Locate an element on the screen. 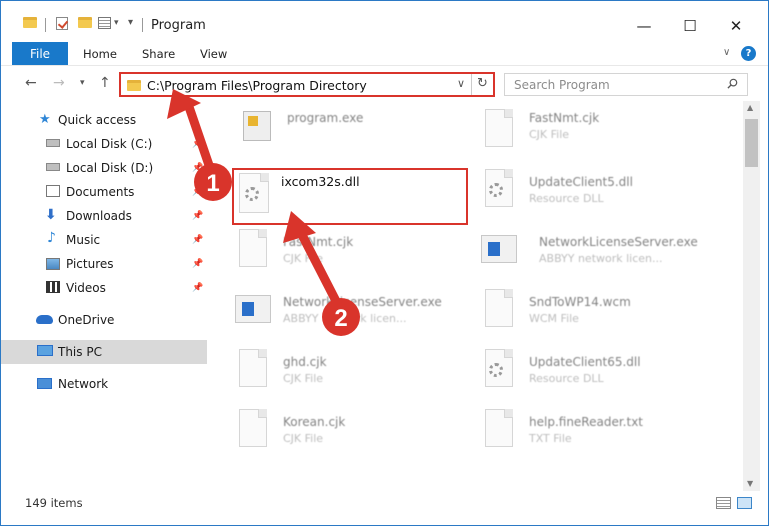 The height and width of the screenshot is (526, 769). forward-arrow-icon: → is located at coordinates (59, 83).